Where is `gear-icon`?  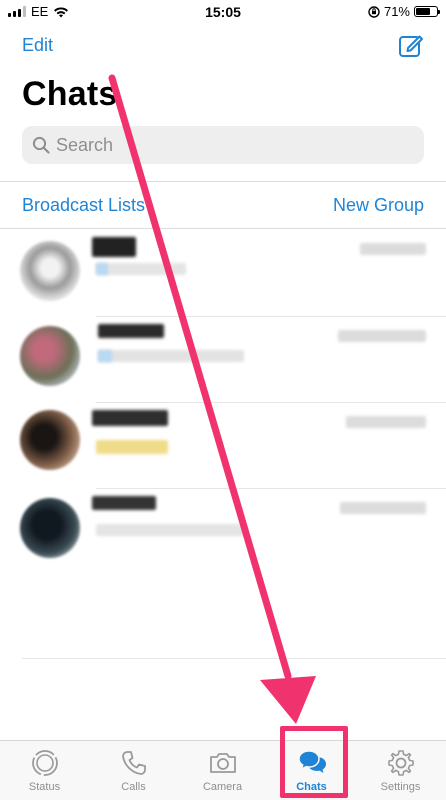 gear-icon is located at coordinates (400, 763).